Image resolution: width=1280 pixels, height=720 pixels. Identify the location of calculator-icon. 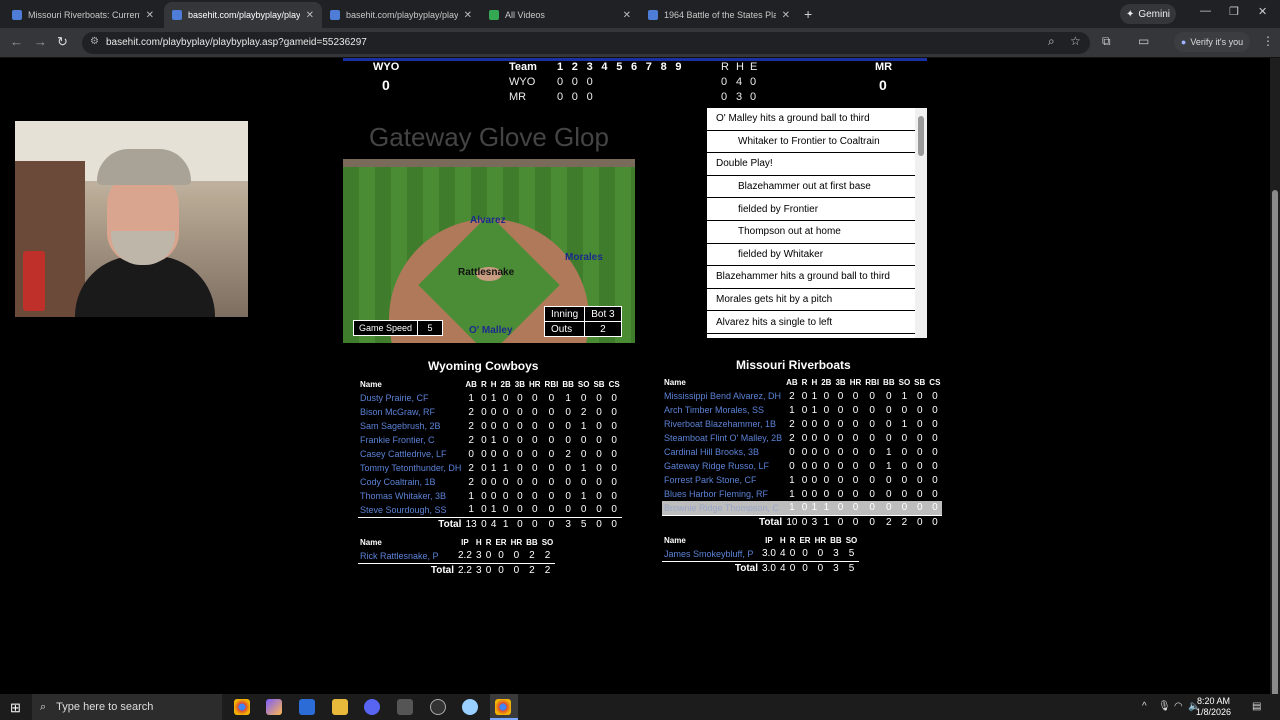
(405, 707).